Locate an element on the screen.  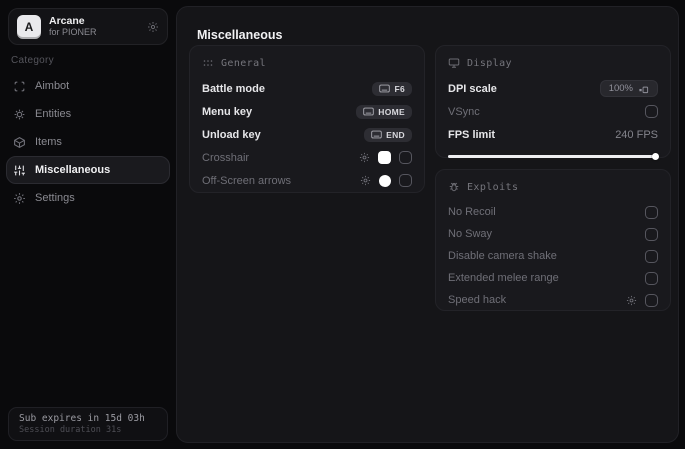
exploits-card-header: Exploits is located at coordinates (553, 187).